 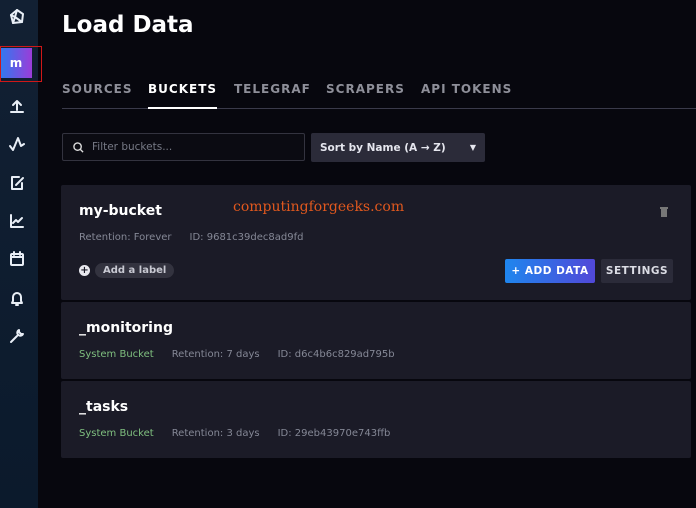 I want to click on tab-scrapers: SCRAPERS, so click(x=365, y=89).